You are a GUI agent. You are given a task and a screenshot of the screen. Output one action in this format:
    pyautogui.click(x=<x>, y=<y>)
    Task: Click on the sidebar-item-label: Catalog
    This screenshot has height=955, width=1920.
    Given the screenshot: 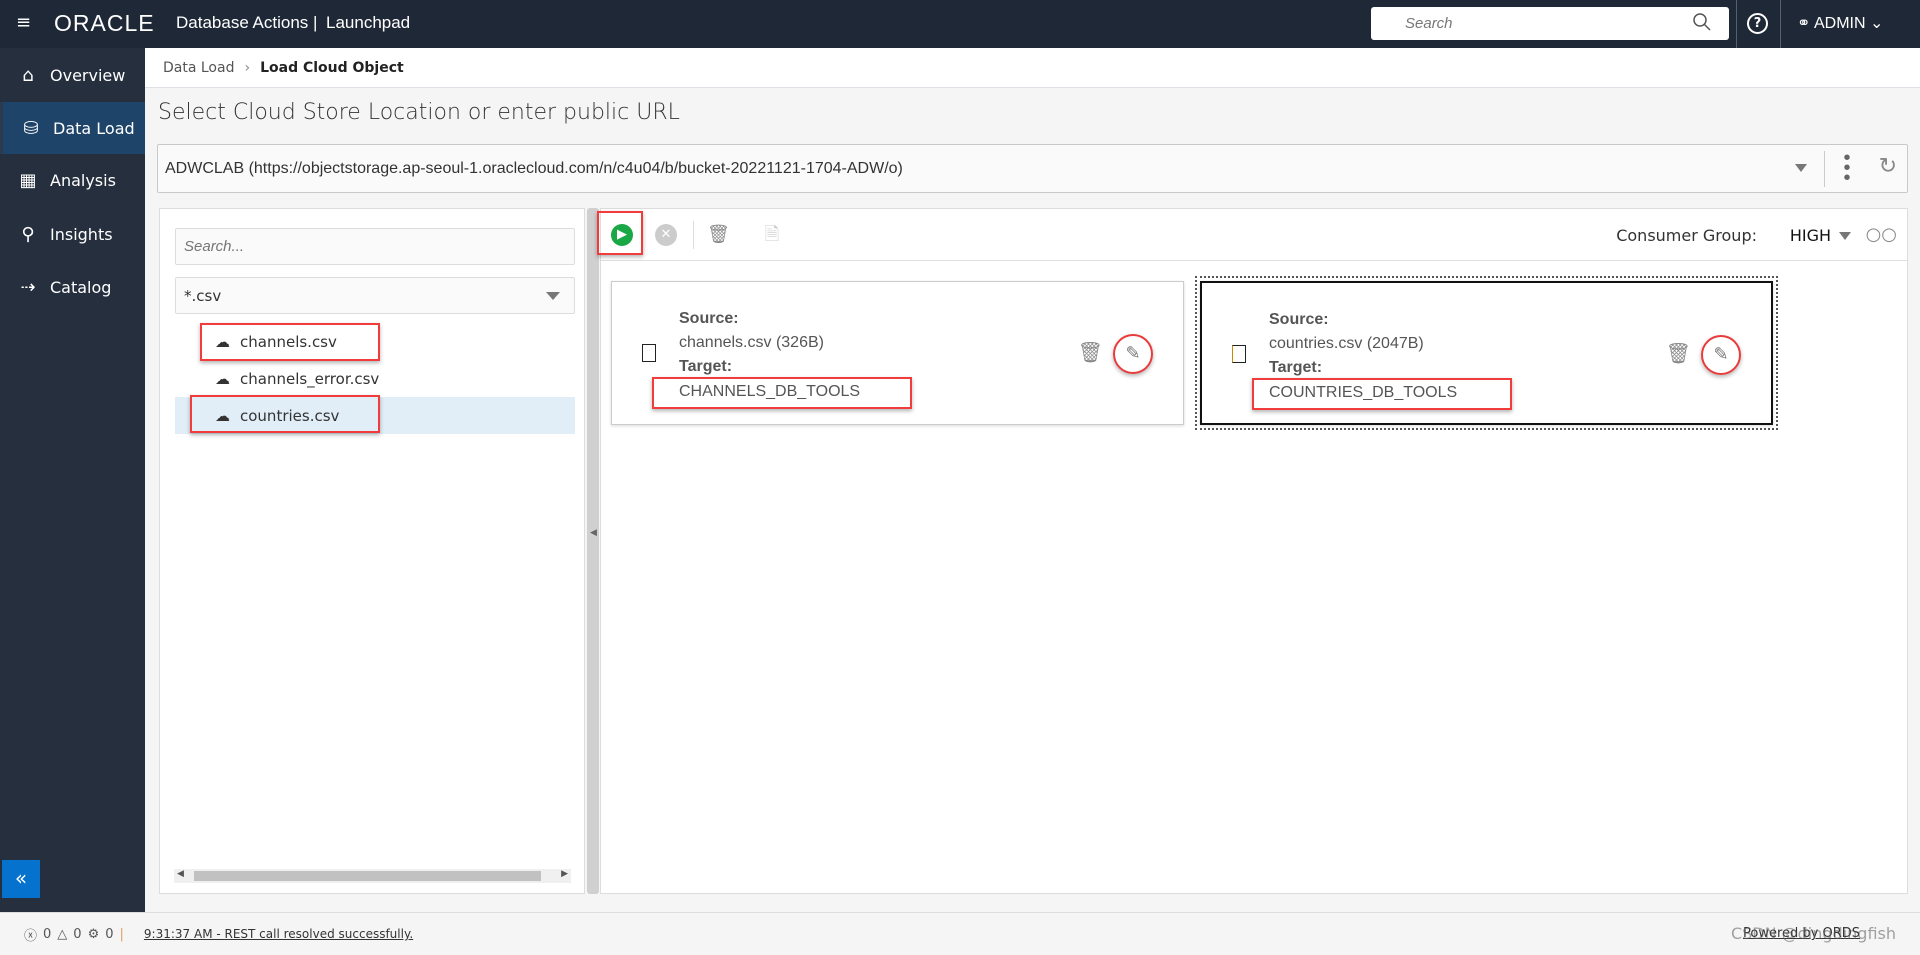 What is the action you would take?
    pyautogui.click(x=81, y=287)
    